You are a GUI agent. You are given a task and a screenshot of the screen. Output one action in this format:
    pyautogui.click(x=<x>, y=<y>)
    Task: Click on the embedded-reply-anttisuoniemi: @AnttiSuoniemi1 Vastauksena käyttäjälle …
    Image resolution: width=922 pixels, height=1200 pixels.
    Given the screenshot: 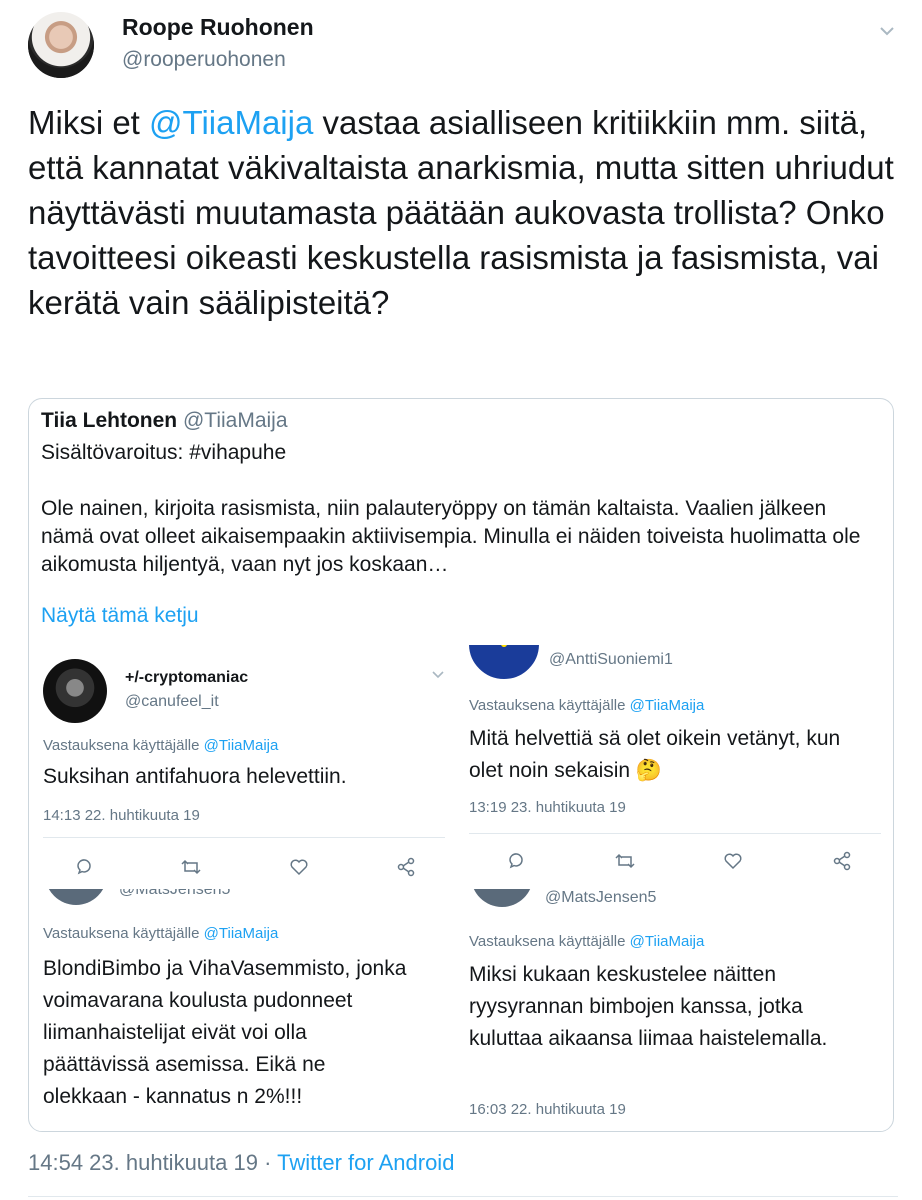 What is the action you would take?
    pyautogui.click(x=677, y=770)
    